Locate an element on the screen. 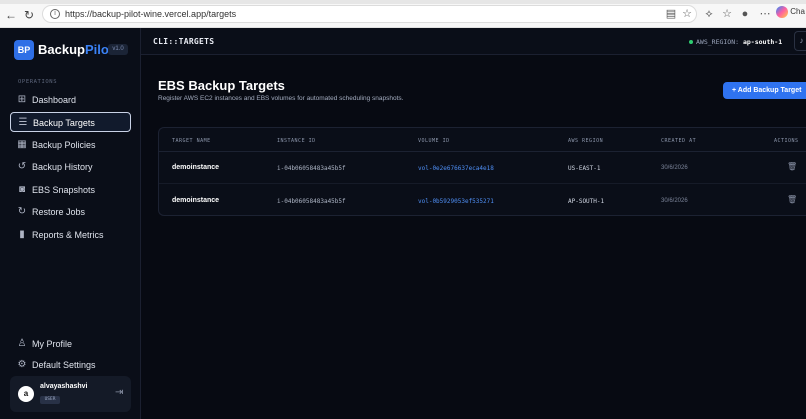 The width and height of the screenshot is (806, 419). sidebar-item-label: Default Settings is located at coordinates (64, 365).